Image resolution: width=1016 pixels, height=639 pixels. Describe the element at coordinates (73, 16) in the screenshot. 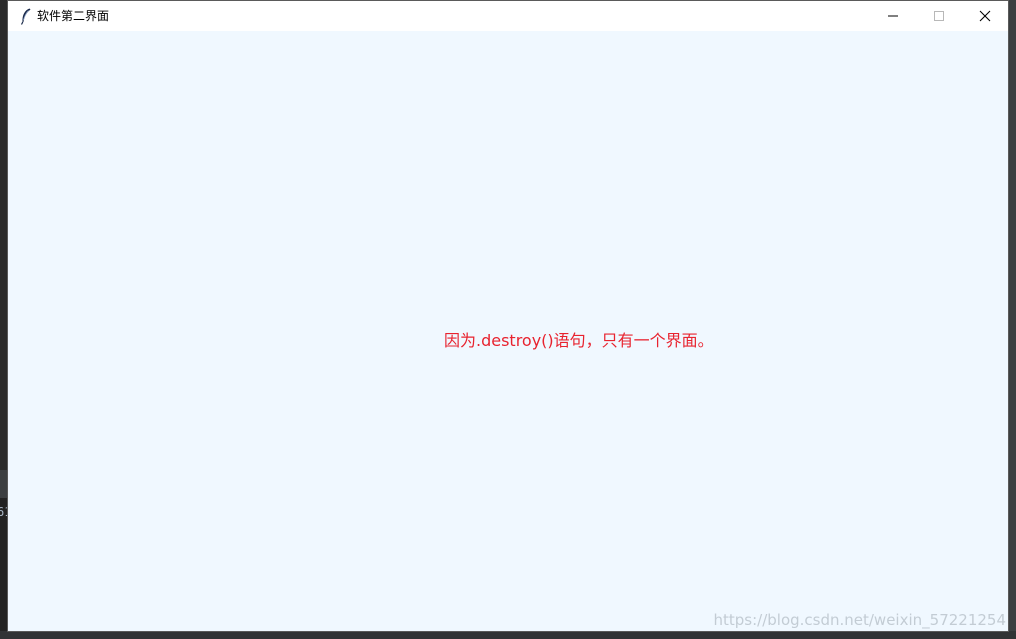

I see `window-title: 软件第二界面` at that location.